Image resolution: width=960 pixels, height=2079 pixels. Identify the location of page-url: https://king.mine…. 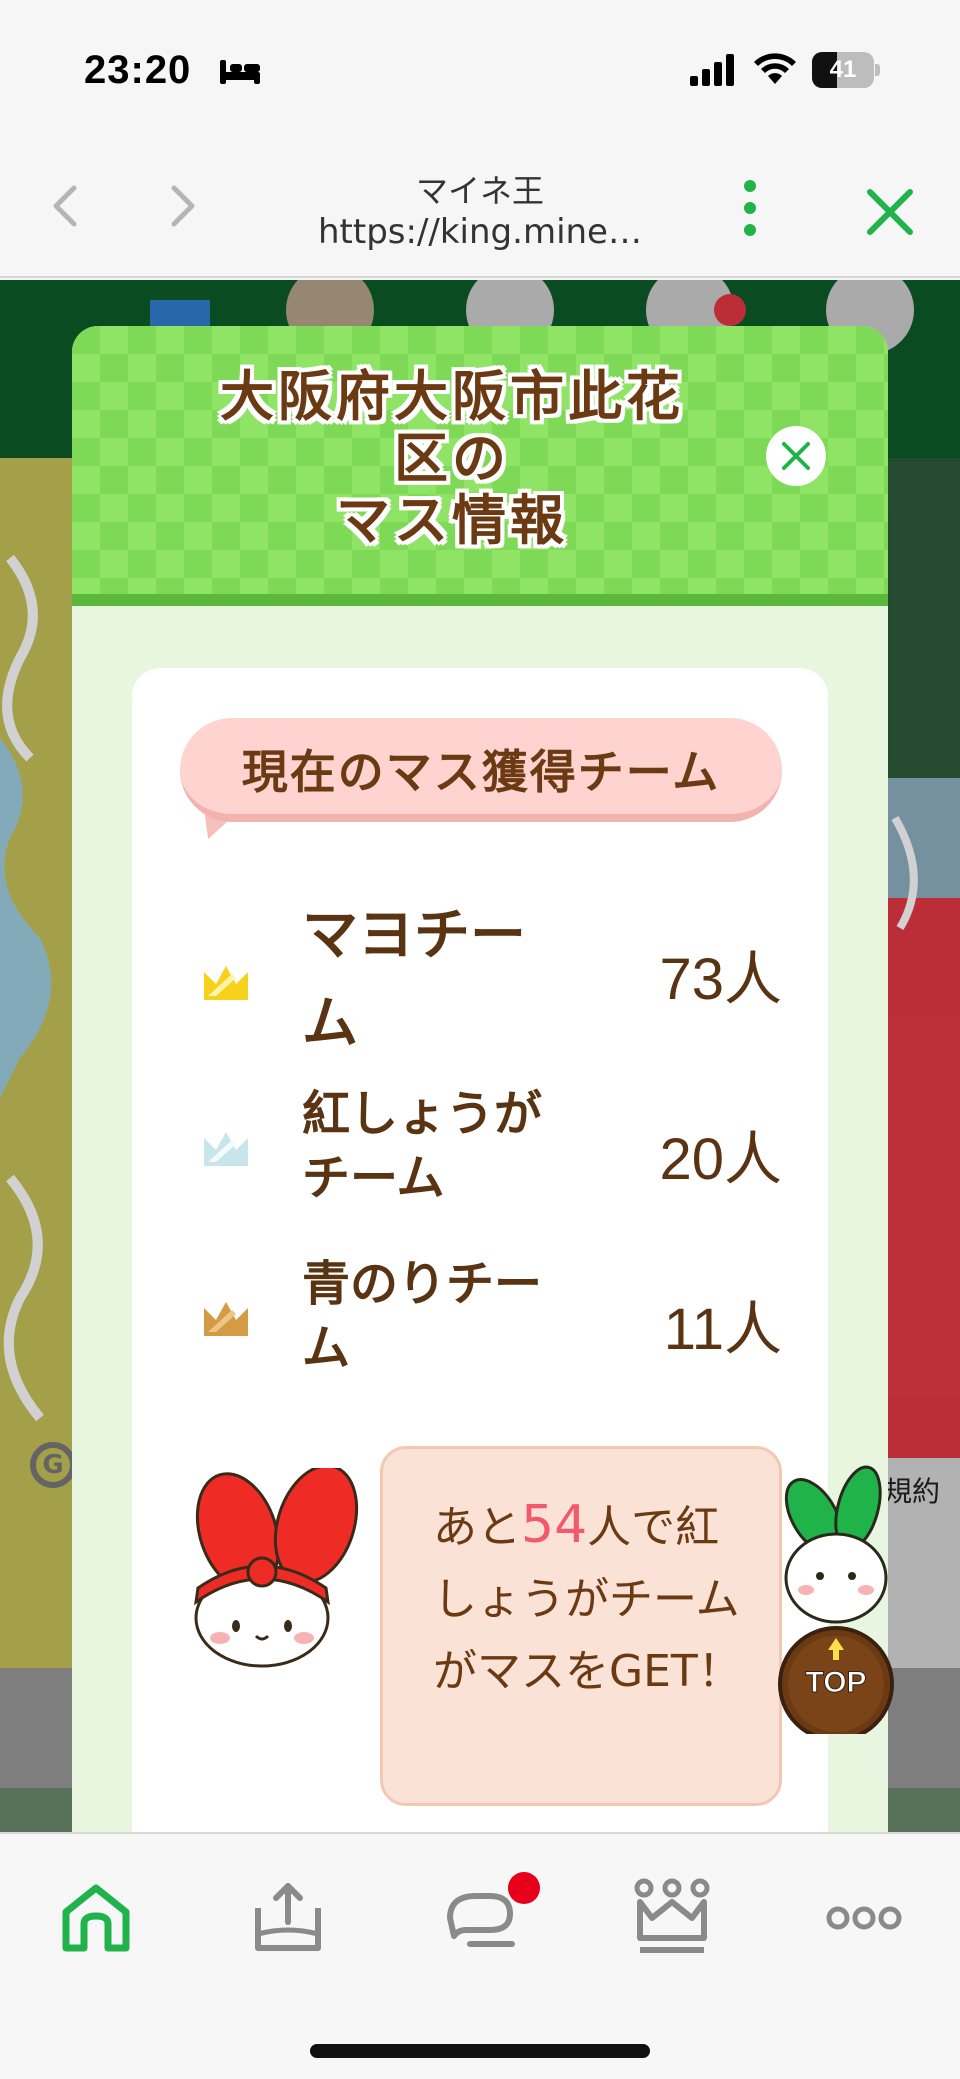
(480, 232).